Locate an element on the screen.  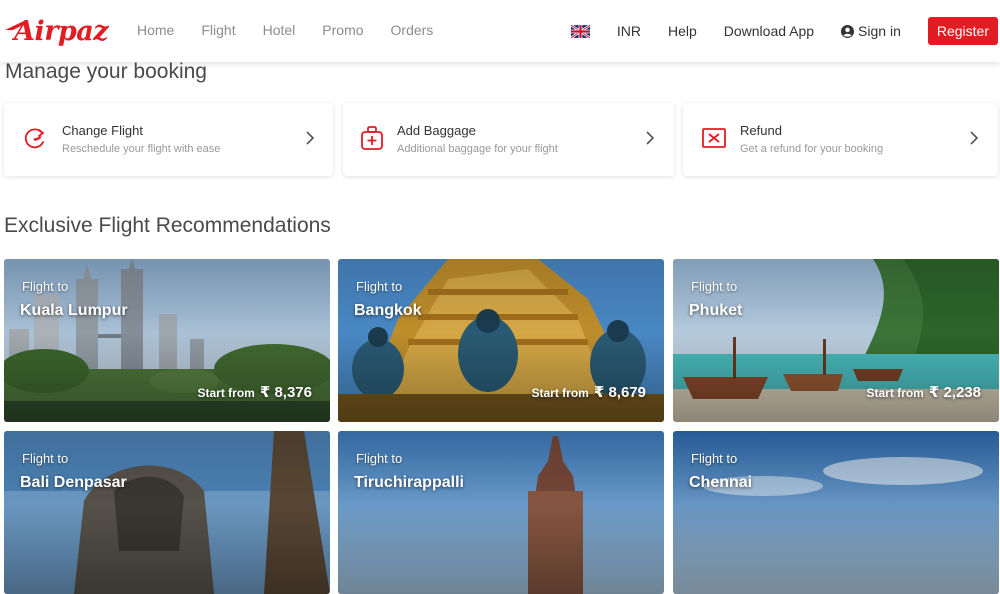
register-button: Register is located at coordinates (962, 31).